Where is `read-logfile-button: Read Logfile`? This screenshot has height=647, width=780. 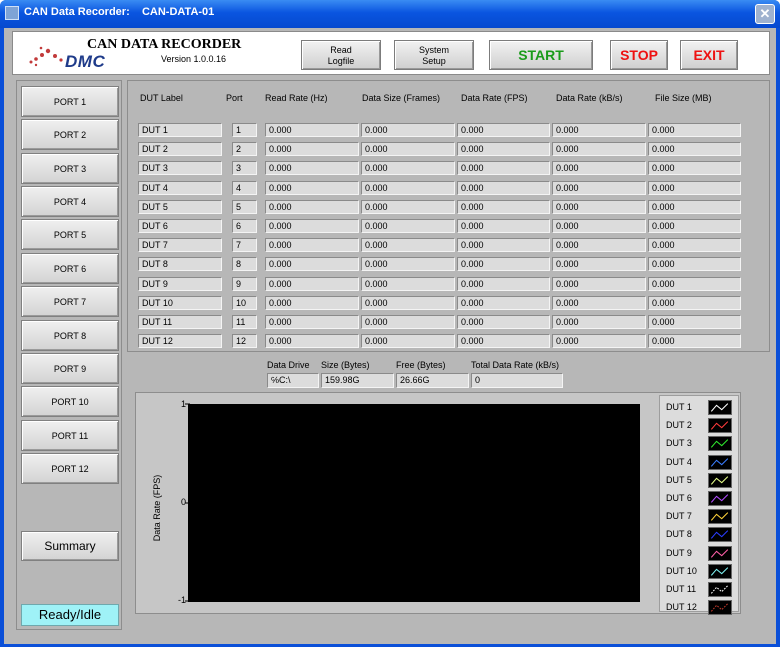
read-logfile-button: Read Logfile is located at coordinates (341, 55).